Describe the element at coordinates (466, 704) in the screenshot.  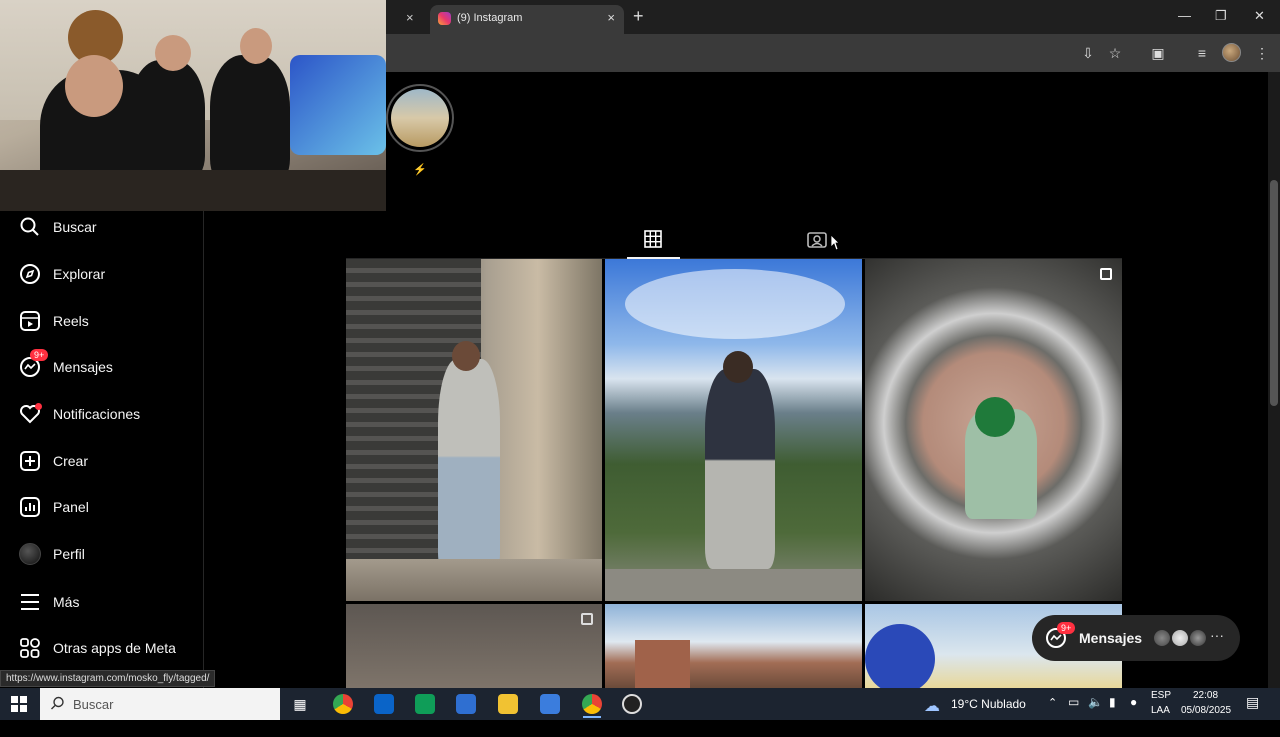
I see `microsoft-store-icon` at that location.